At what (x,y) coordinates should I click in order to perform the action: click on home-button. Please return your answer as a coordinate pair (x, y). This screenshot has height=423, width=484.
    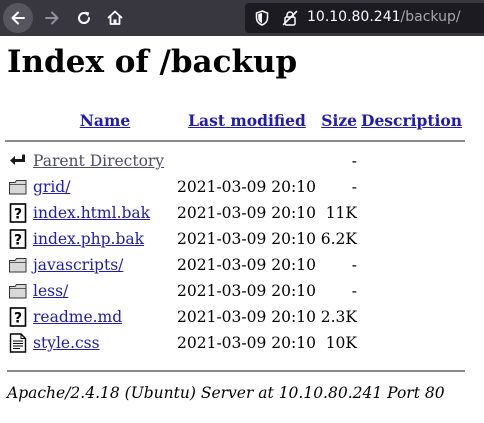
    Looking at the image, I should click on (115, 18).